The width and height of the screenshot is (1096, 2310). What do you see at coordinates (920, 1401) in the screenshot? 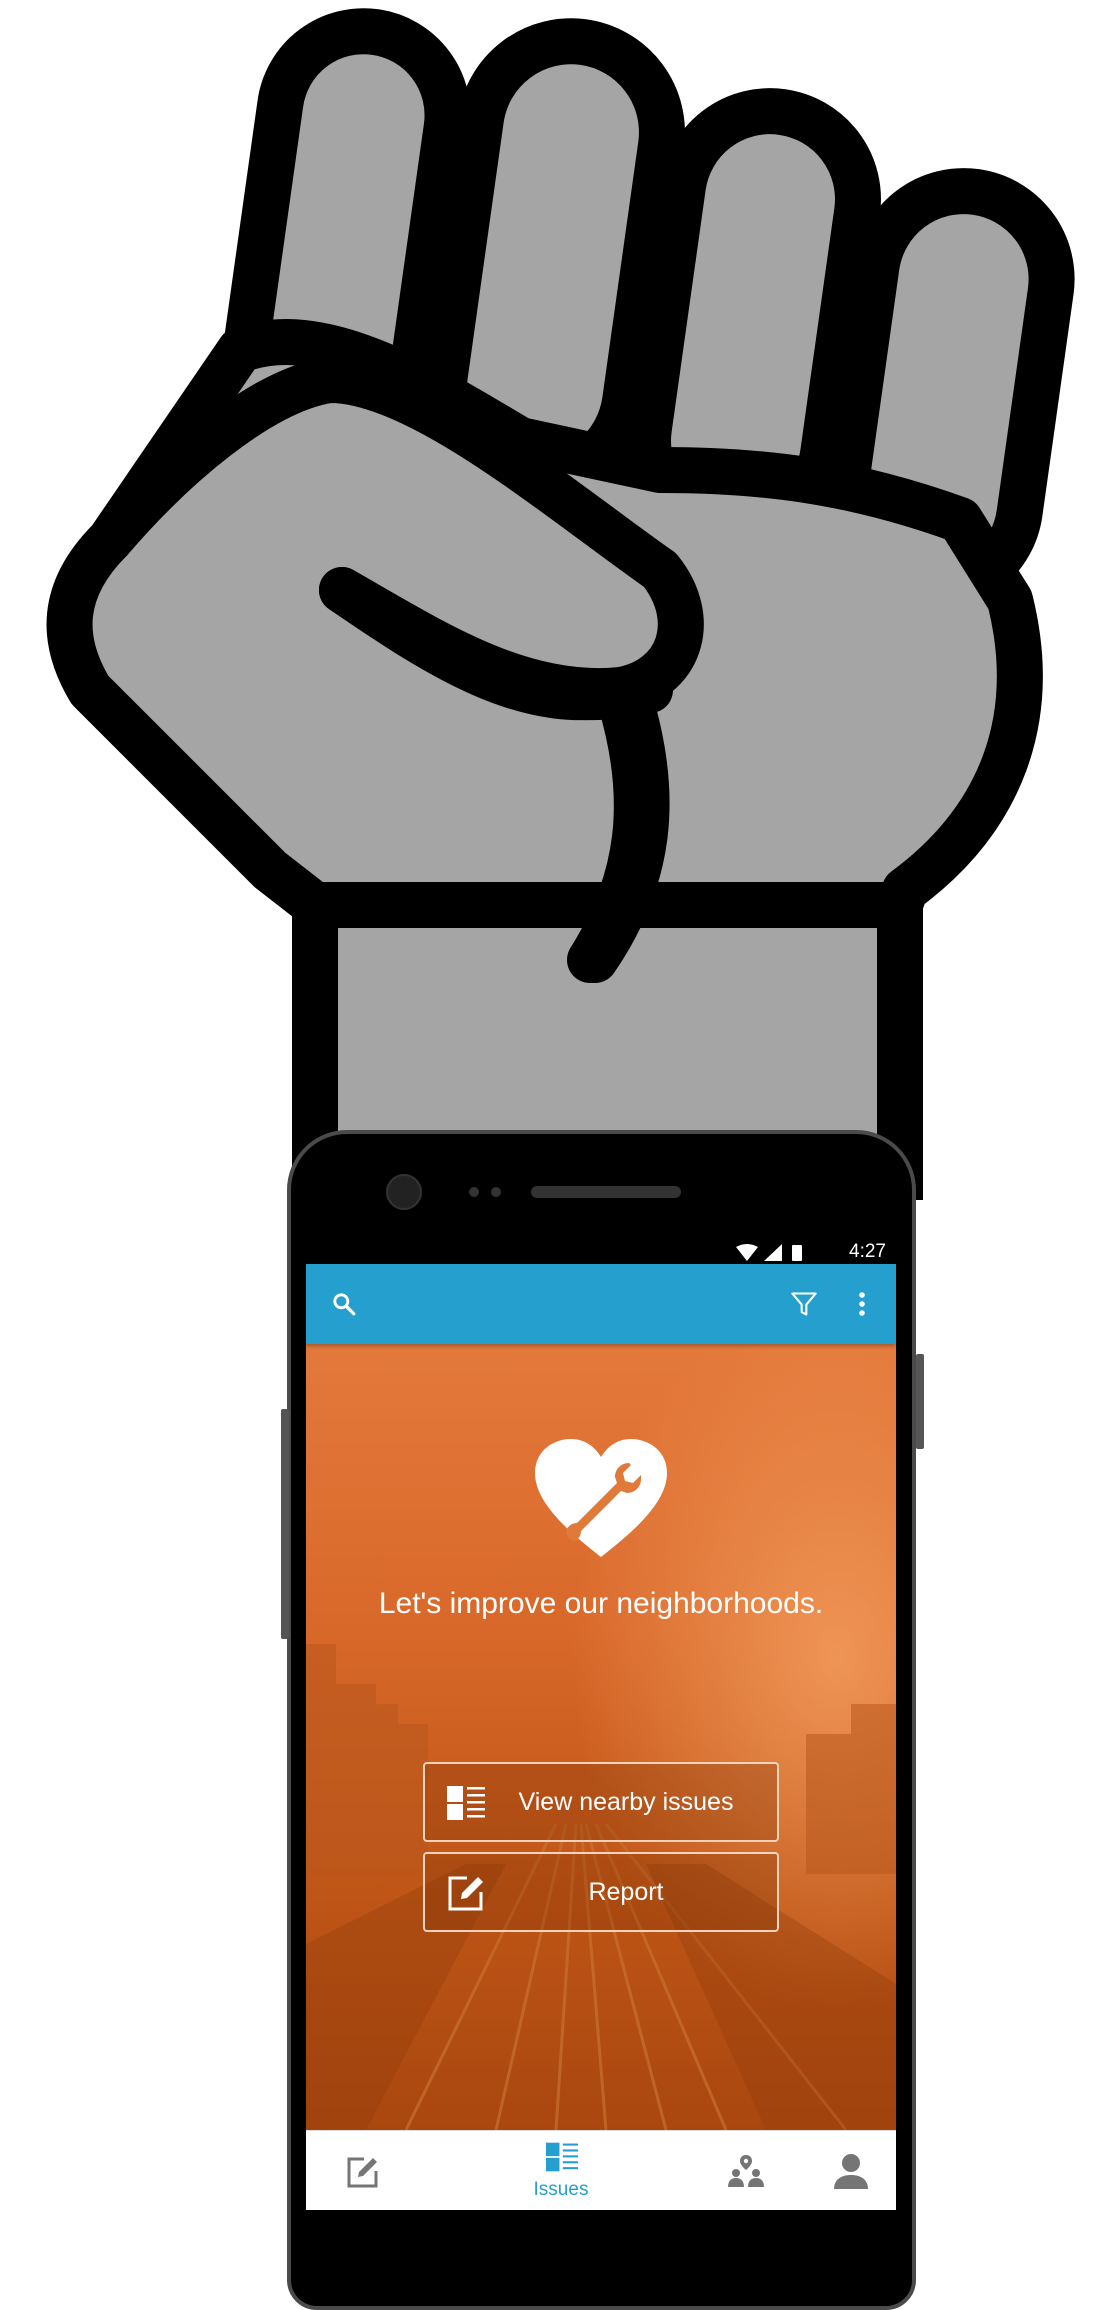
I see `phone-power-button` at bounding box center [920, 1401].